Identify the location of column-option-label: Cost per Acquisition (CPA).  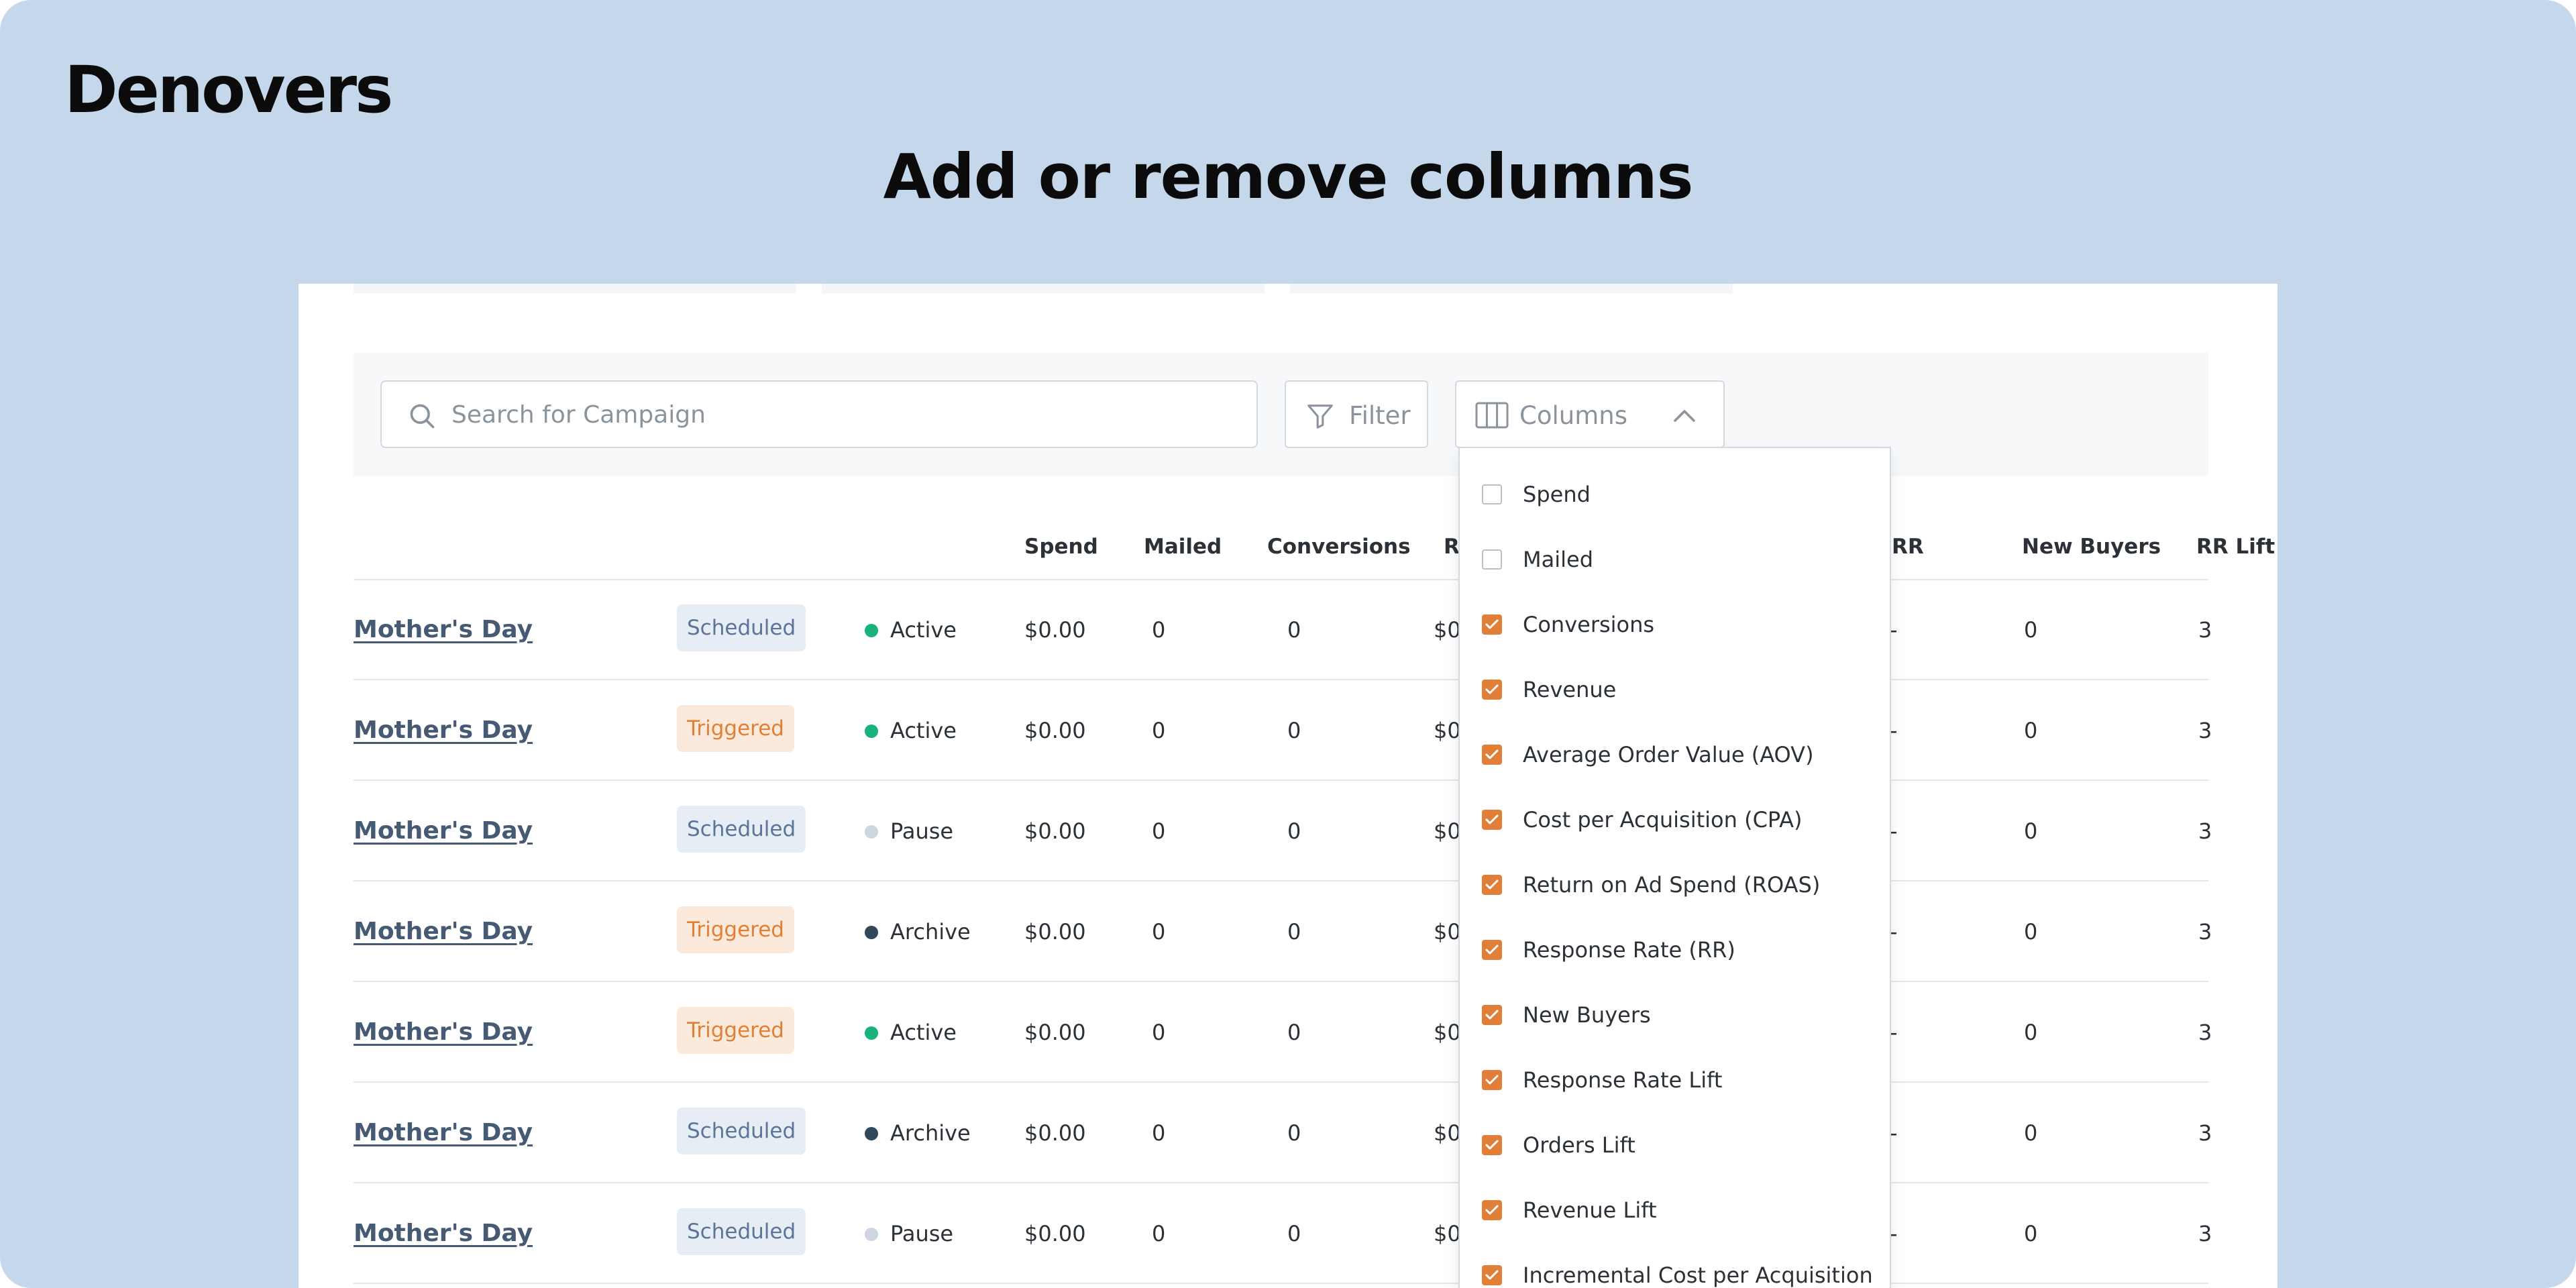
(1663, 820).